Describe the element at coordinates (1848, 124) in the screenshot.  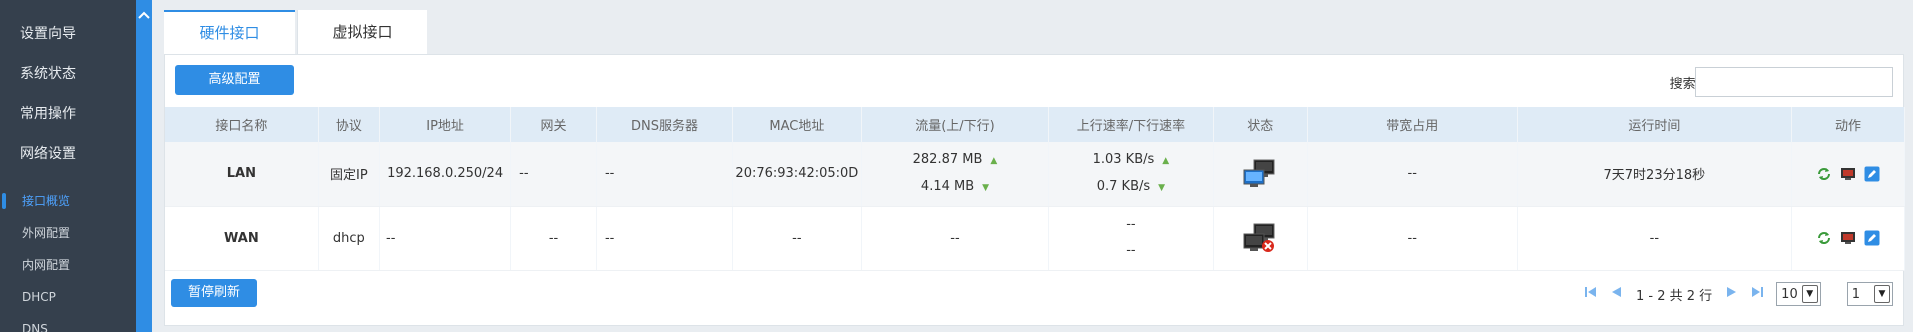
I see `col-header-action: 动作` at that location.